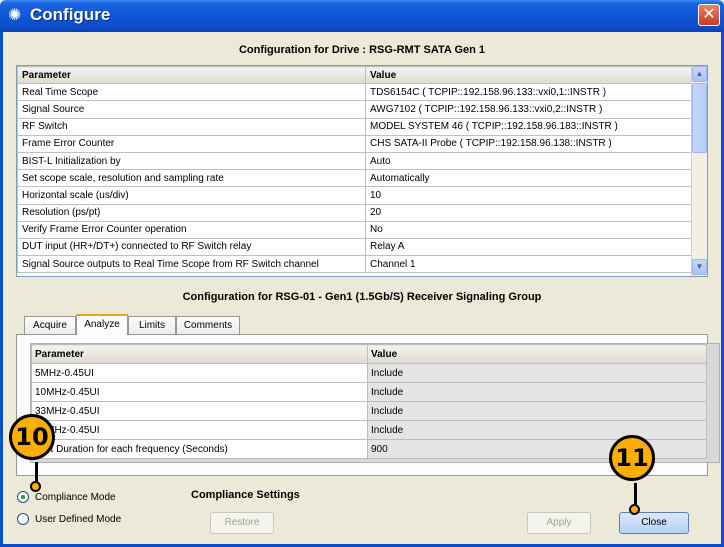 Image resolution: width=724 pixels, height=547 pixels. Describe the element at coordinates (362, 16) in the screenshot. I see `title-bar: ✺ Configure ✕` at that location.